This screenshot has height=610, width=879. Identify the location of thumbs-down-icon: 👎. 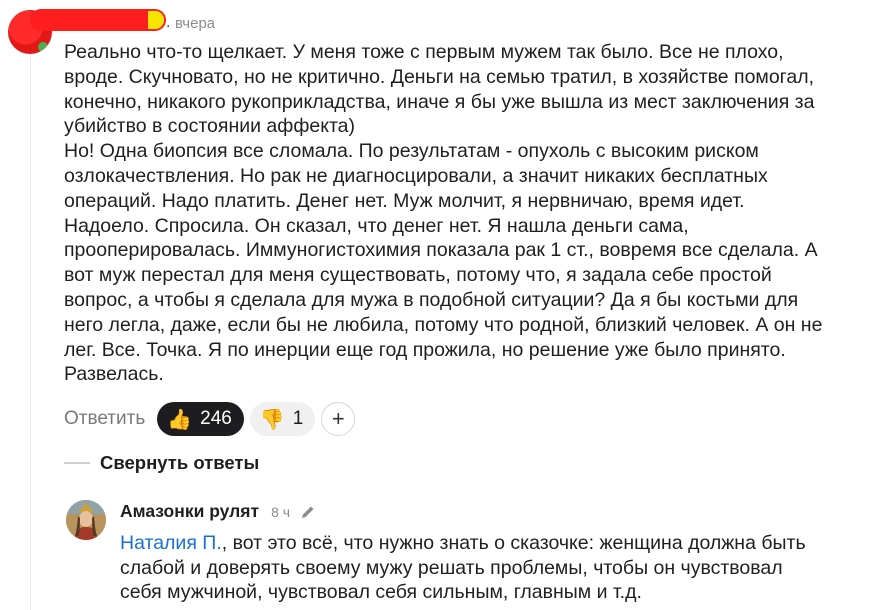
(272, 419).